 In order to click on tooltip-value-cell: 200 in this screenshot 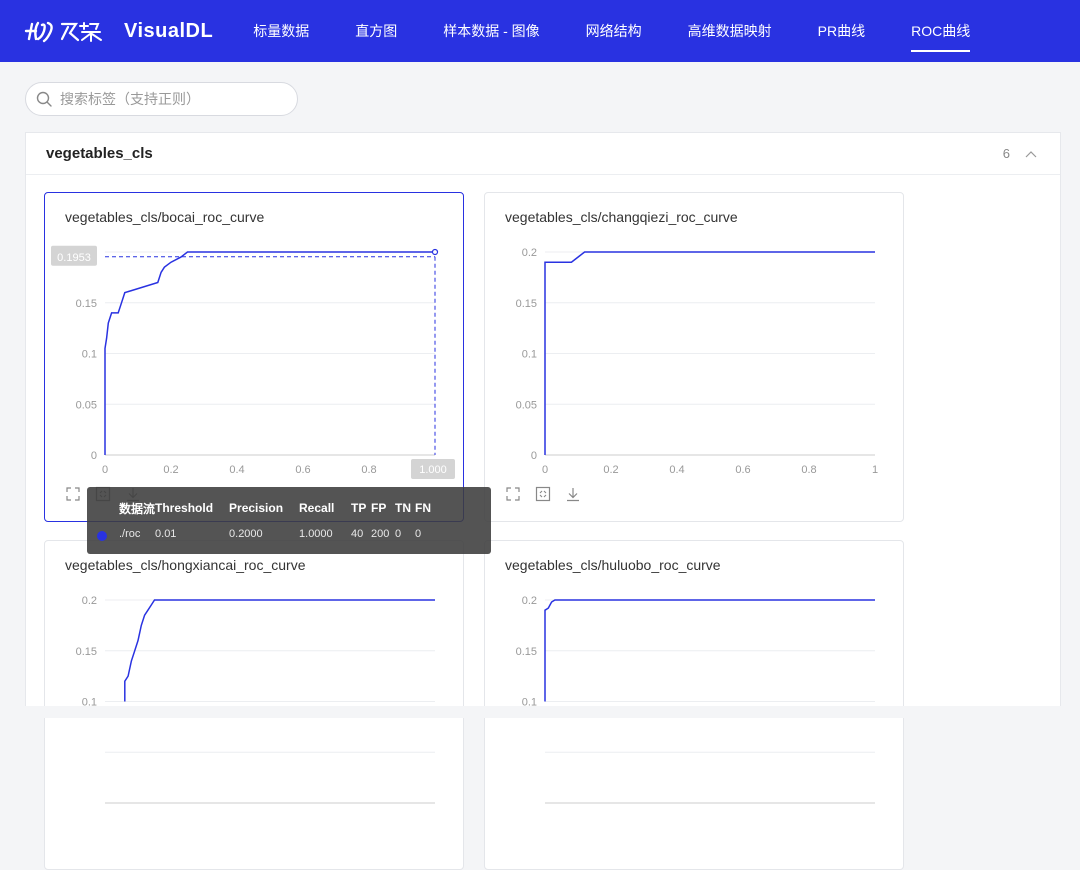, I will do `click(380, 534)`.